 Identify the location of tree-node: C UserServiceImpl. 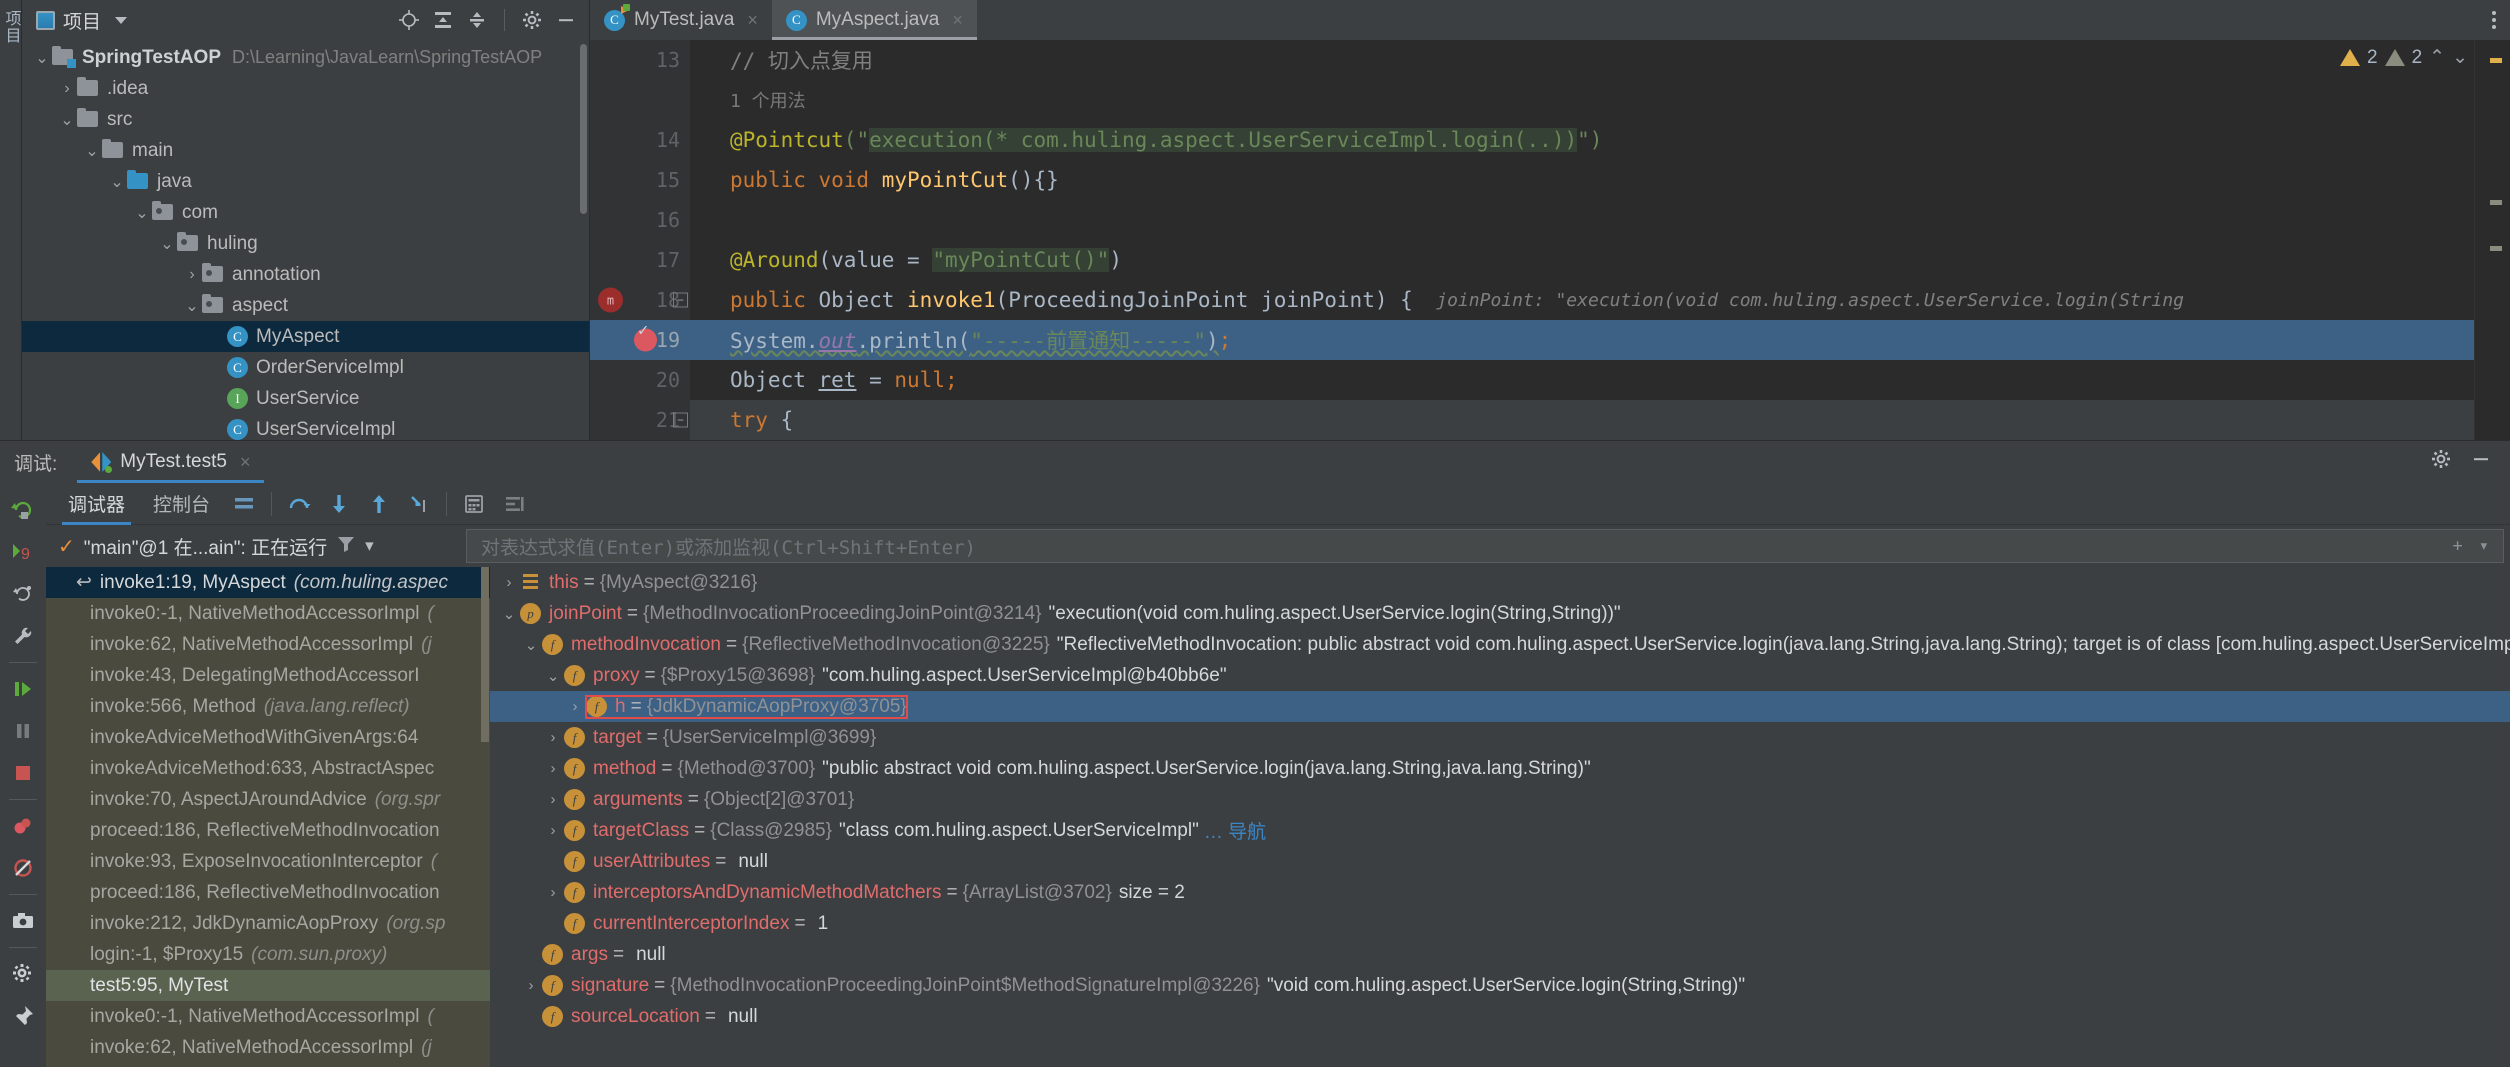
(305, 427).